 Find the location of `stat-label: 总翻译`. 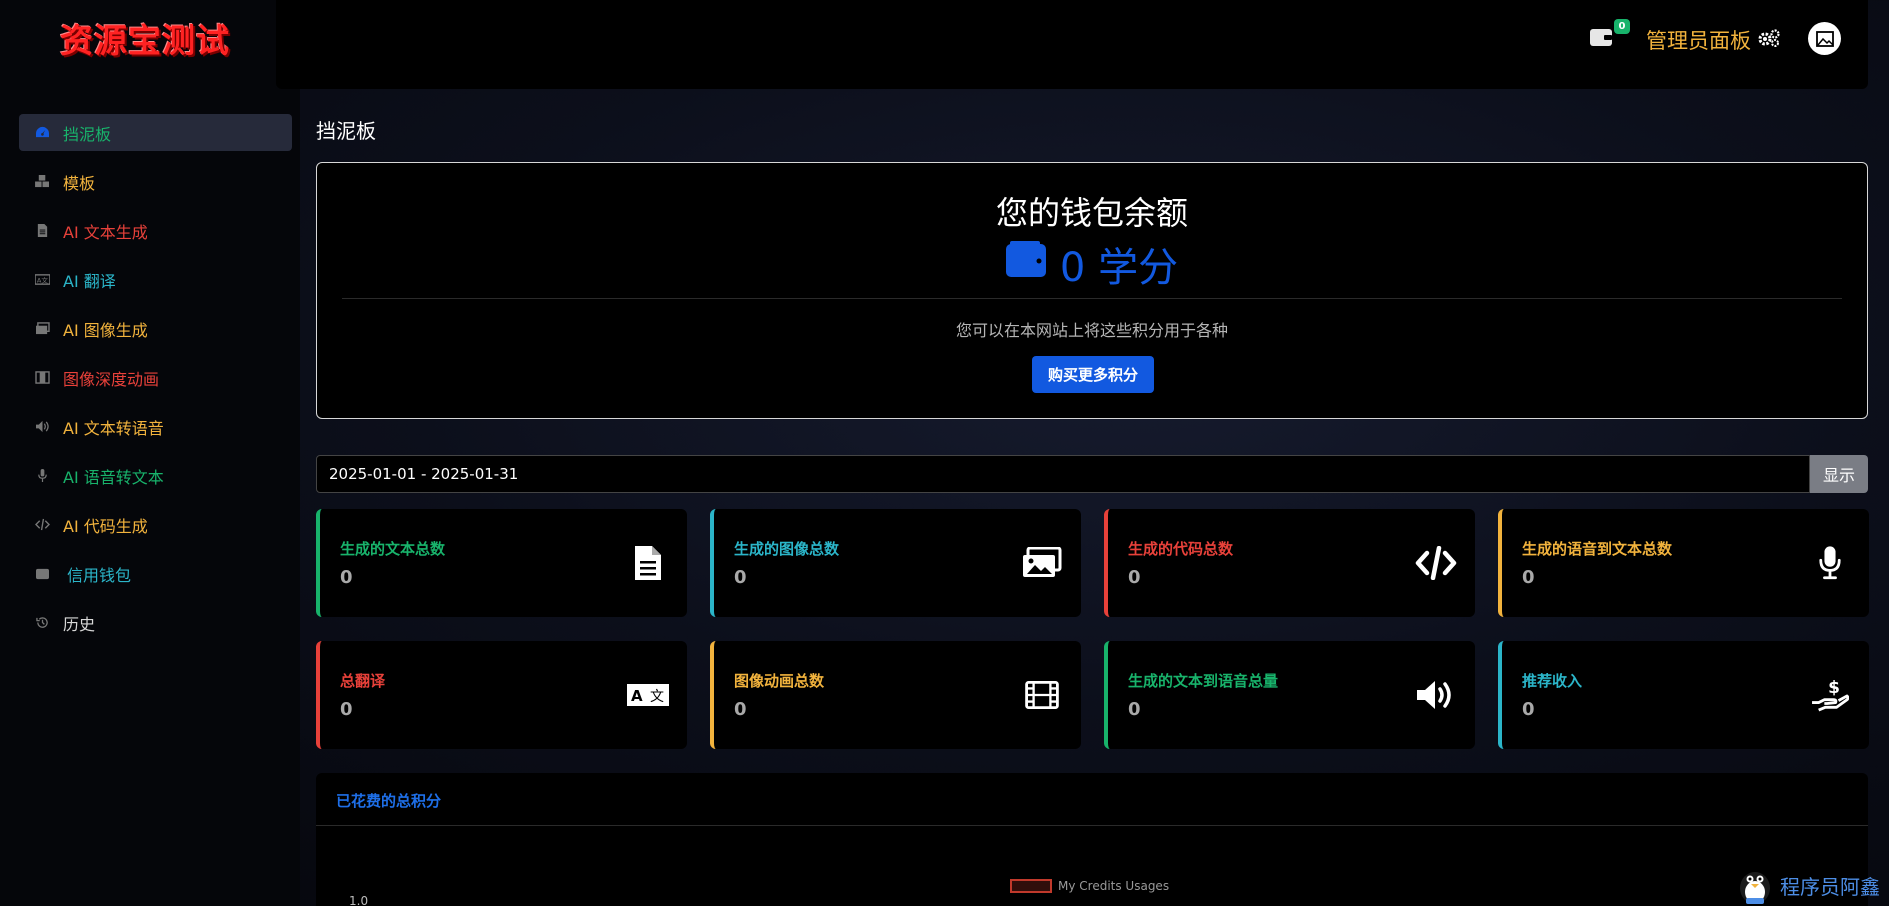

stat-label: 总翻译 is located at coordinates (363, 681).